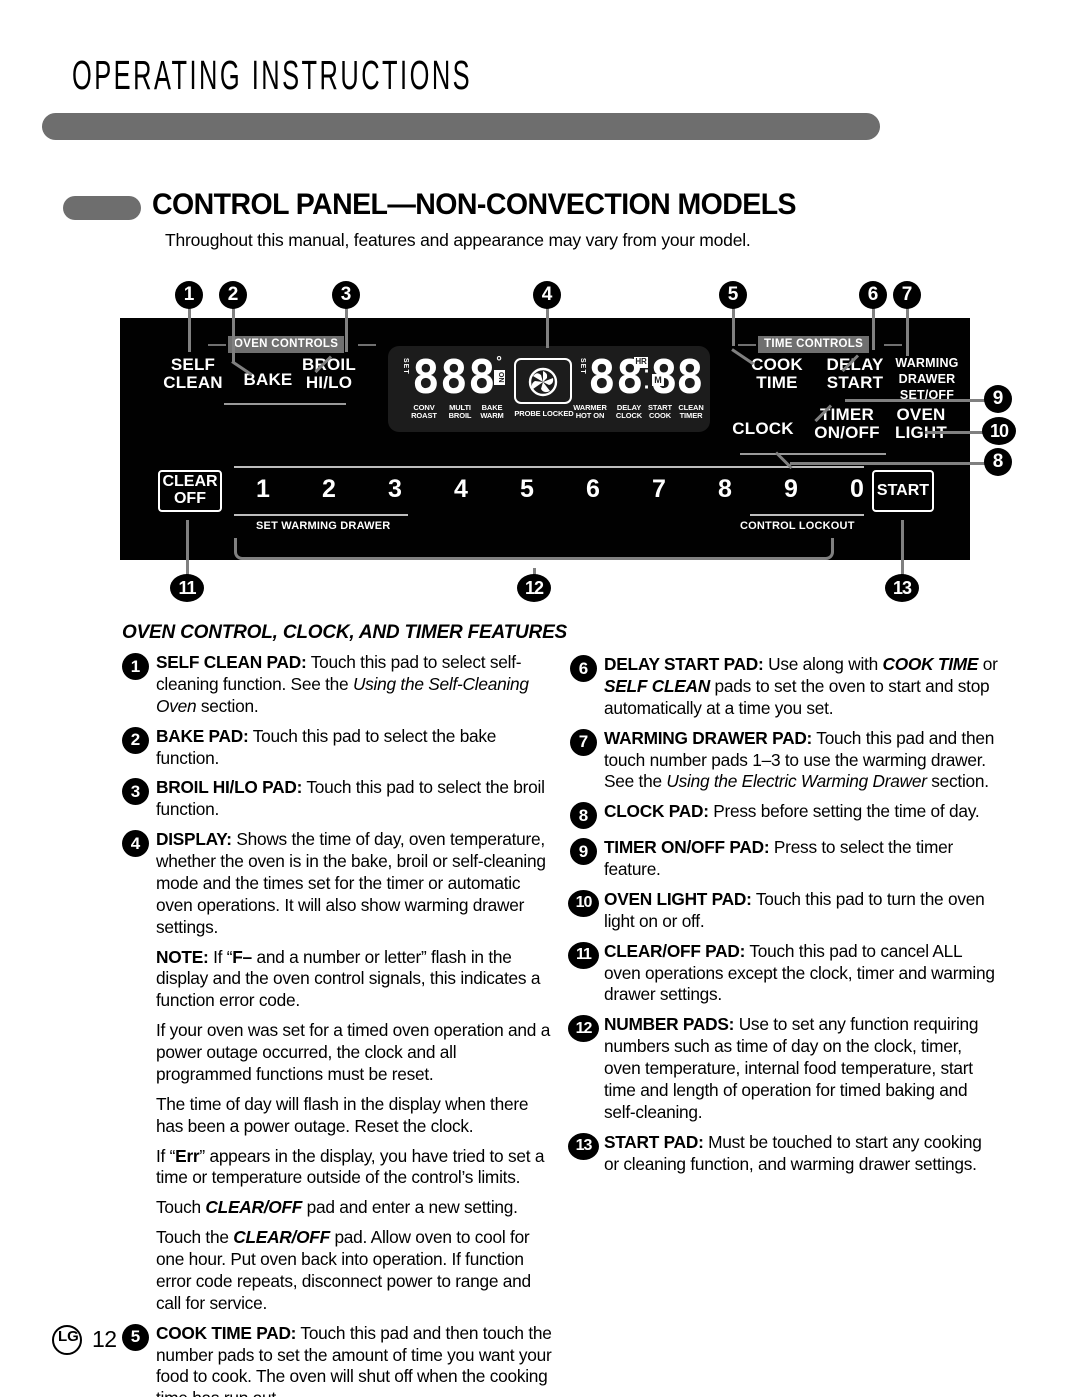 Image resolution: width=1080 pixels, height=1397 pixels. I want to click on feature-body-6b: or, so click(988, 664).